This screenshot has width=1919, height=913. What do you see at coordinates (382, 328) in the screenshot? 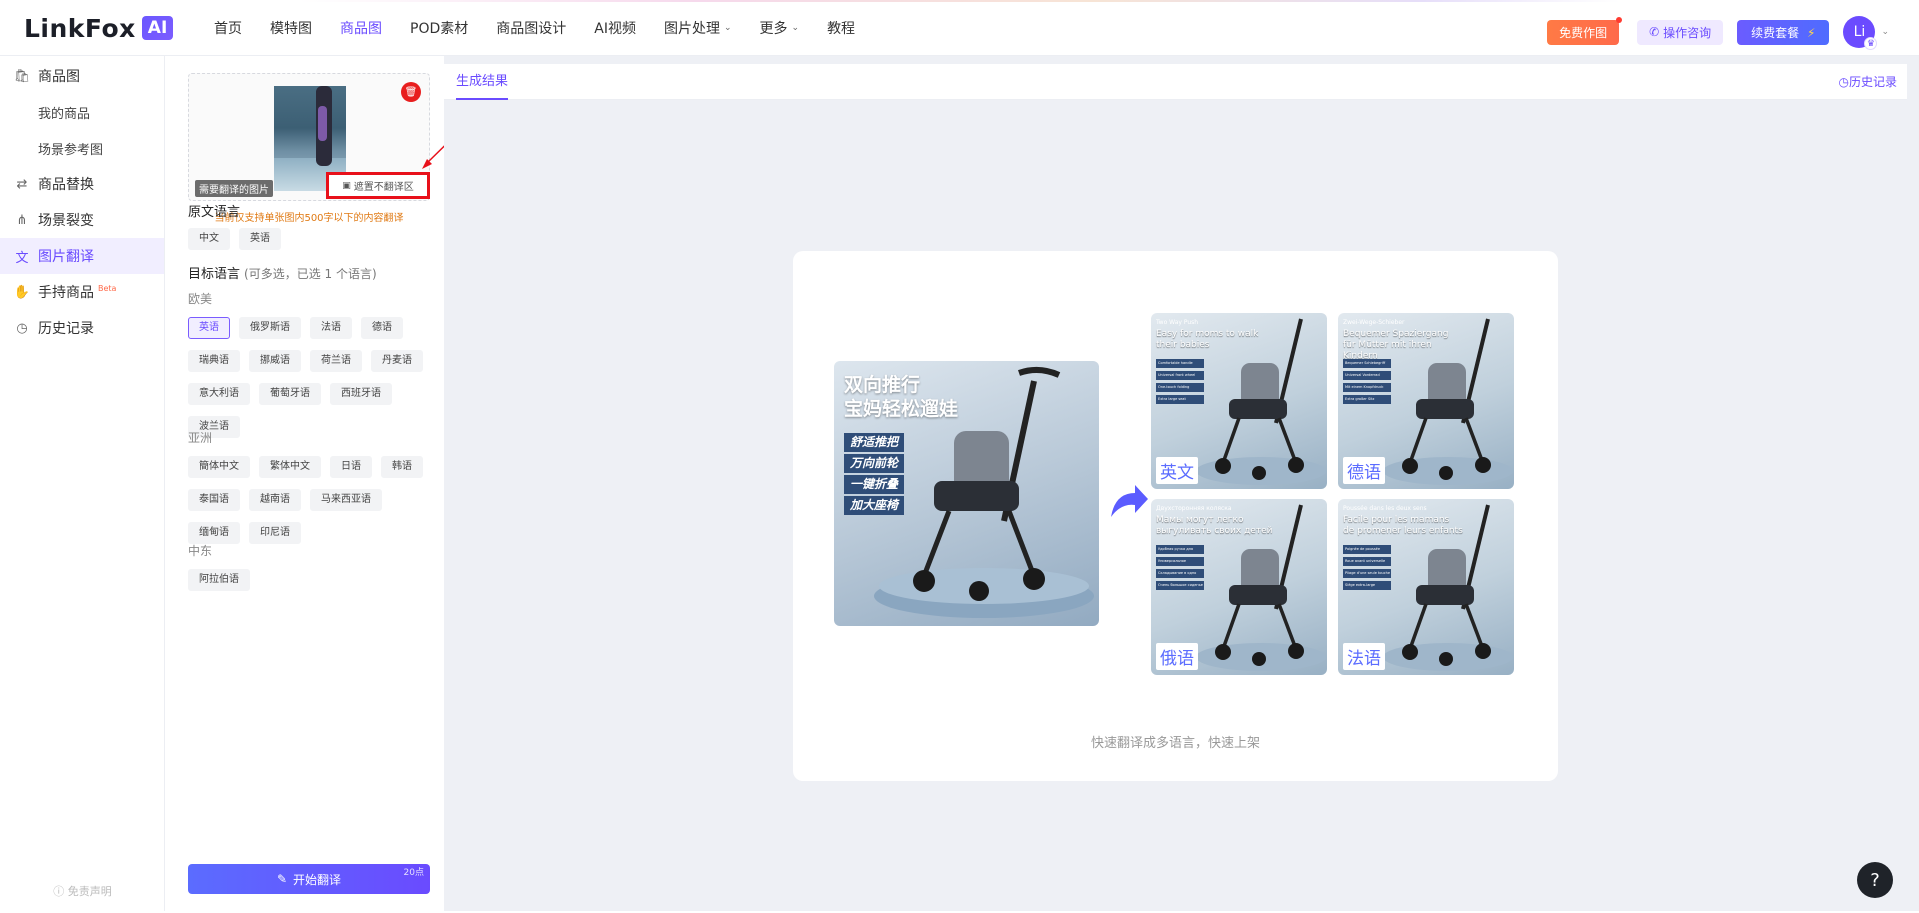
I see `target-language-chip: 德语` at bounding box center [382, 328].